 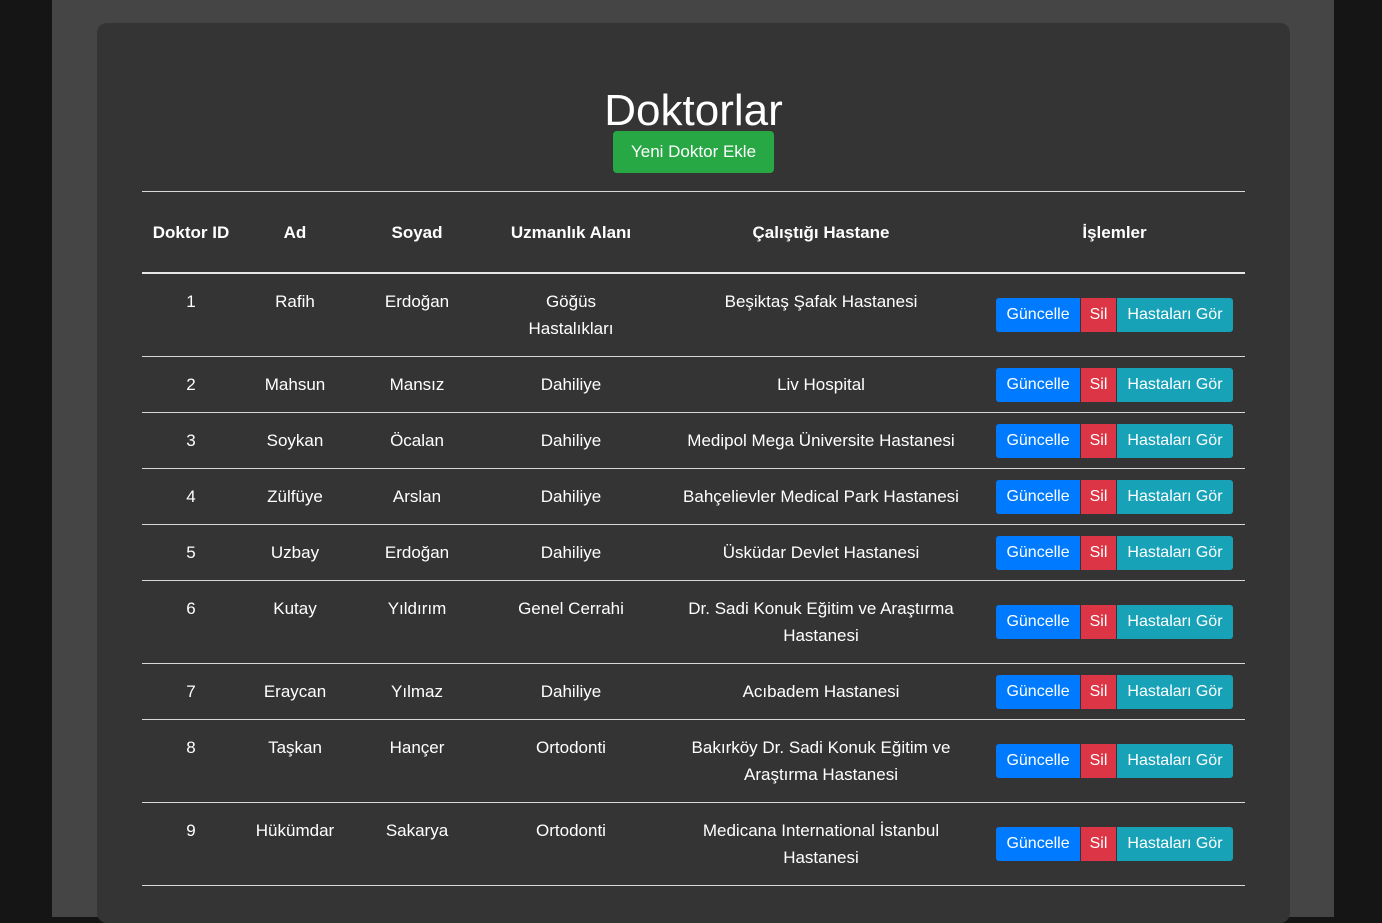 What do you see at coordinates (571, 622) in the screenshot?
I see `cell-specialty: Genel Cerrahi` at bounding box center [571, 622].